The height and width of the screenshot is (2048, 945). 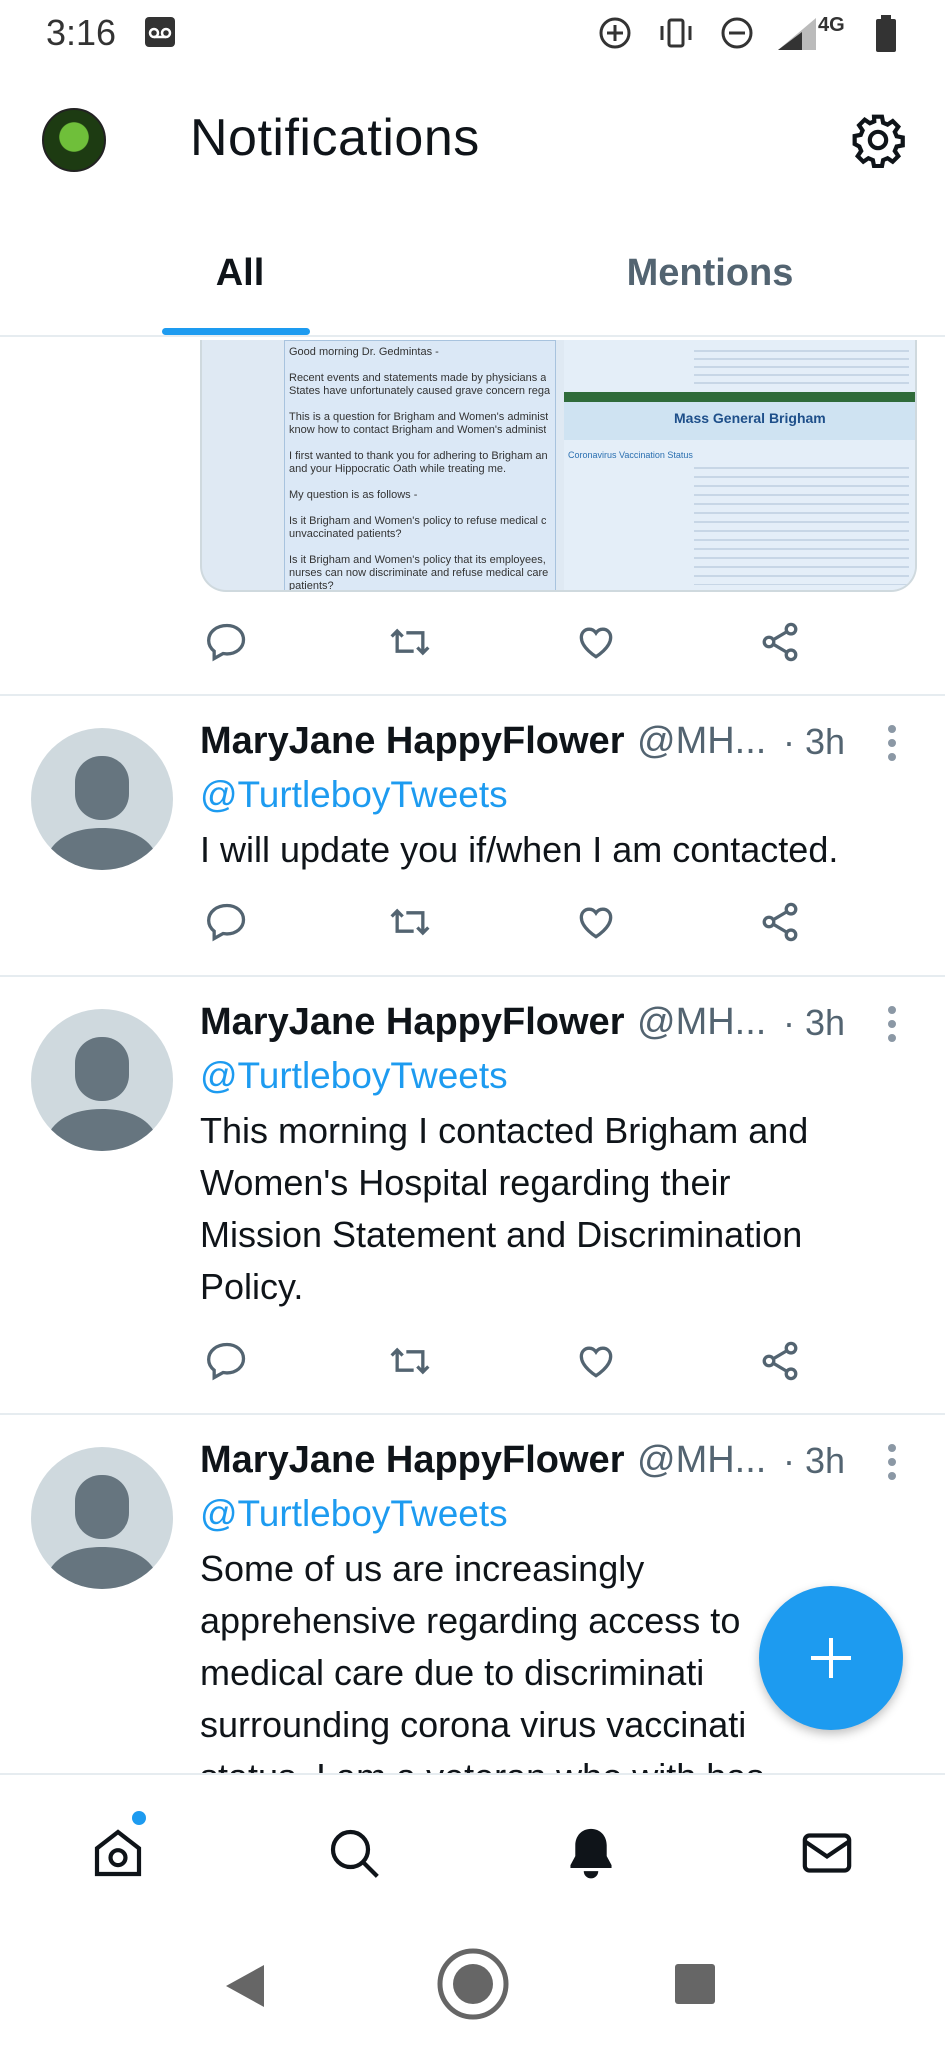 What do you see at coordinates (827, 1853) in the screenshot?
I see `messages-icon` at bounding box center [827, 1853].